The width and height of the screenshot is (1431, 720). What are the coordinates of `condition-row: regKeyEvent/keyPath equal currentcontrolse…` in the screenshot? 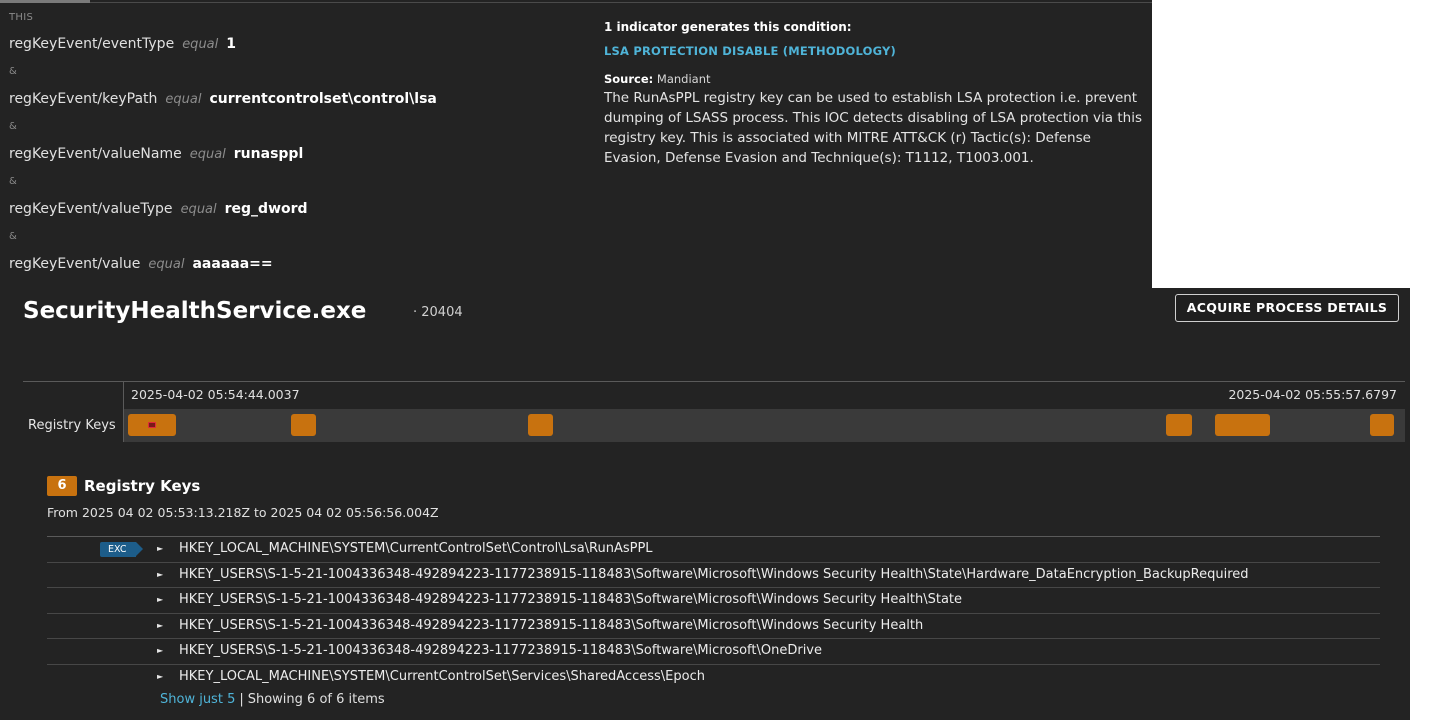 It's located at (223, 99).